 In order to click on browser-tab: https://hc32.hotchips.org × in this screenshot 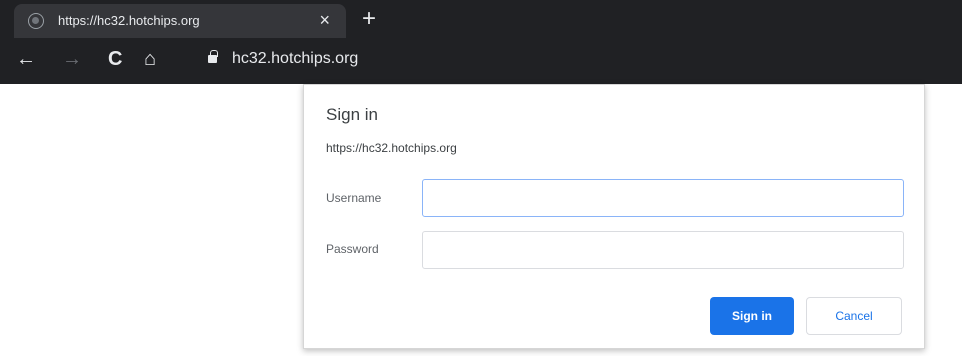, I will do `click(180, 21)`.